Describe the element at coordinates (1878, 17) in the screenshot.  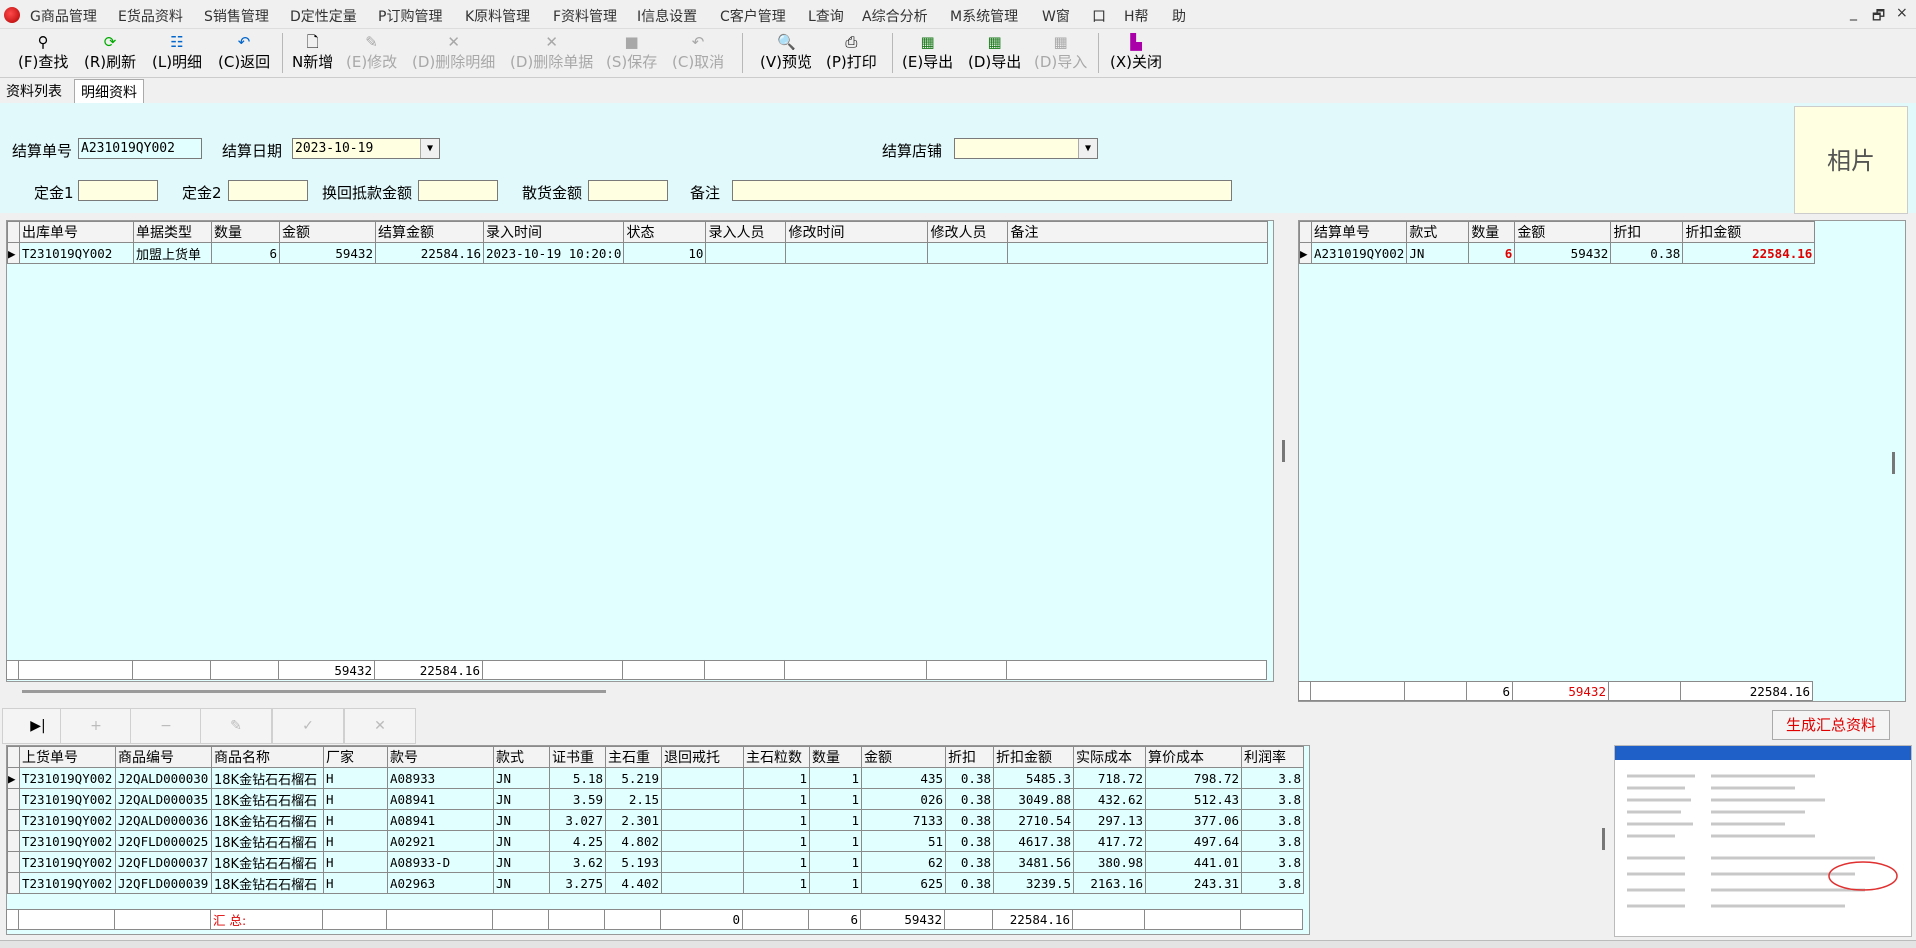
I see `restore-button: 🗗` at that location.